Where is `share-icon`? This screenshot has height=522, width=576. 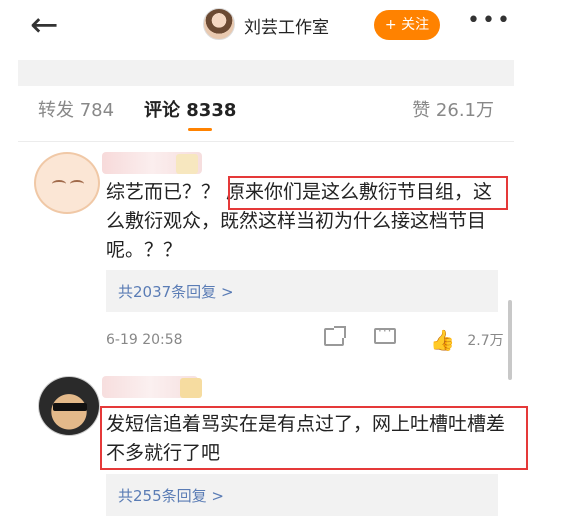
share-icon is located at coordinates (334, 337).